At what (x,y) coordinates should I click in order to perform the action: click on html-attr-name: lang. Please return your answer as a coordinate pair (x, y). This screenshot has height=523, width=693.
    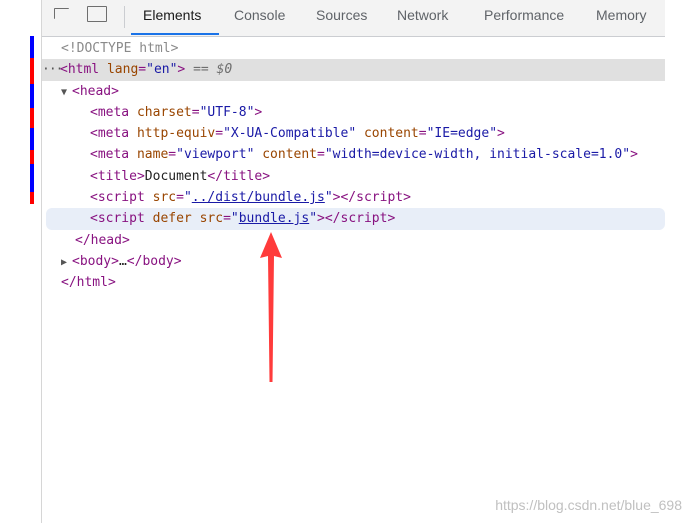
    Looking at the image, I should click on (122, 70).